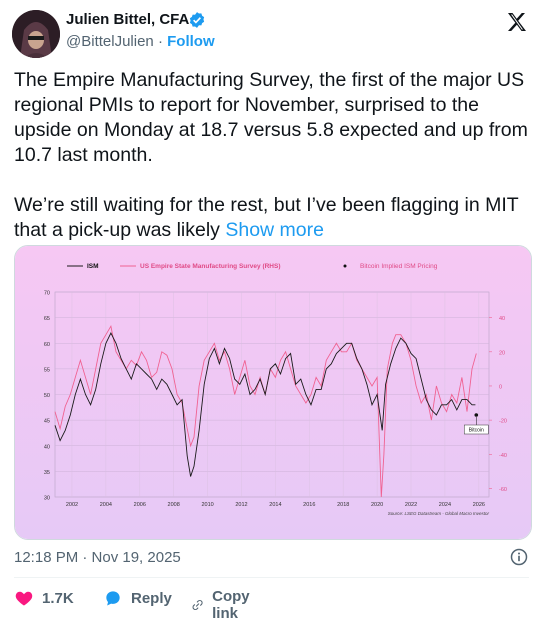 This screenshot has width=541, height=623. Describe the element at coordinates (151, 598) in the screenshot. I see `reply-label: Reply` at that location.